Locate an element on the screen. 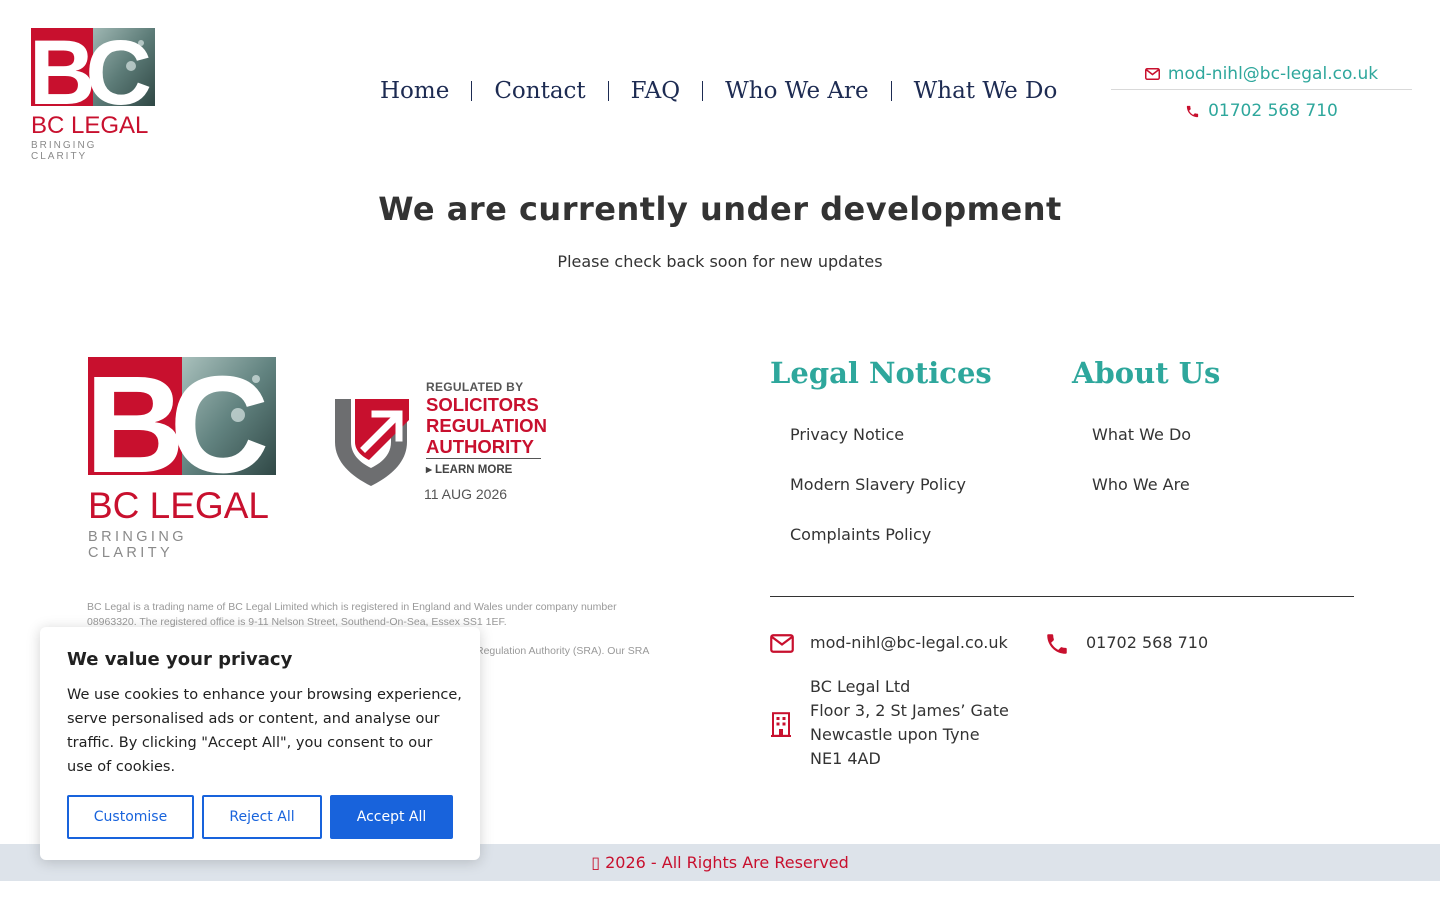  copyright-text: ▯ 2026 - All Rights Are Reserved is located at coordinates (720, 862).